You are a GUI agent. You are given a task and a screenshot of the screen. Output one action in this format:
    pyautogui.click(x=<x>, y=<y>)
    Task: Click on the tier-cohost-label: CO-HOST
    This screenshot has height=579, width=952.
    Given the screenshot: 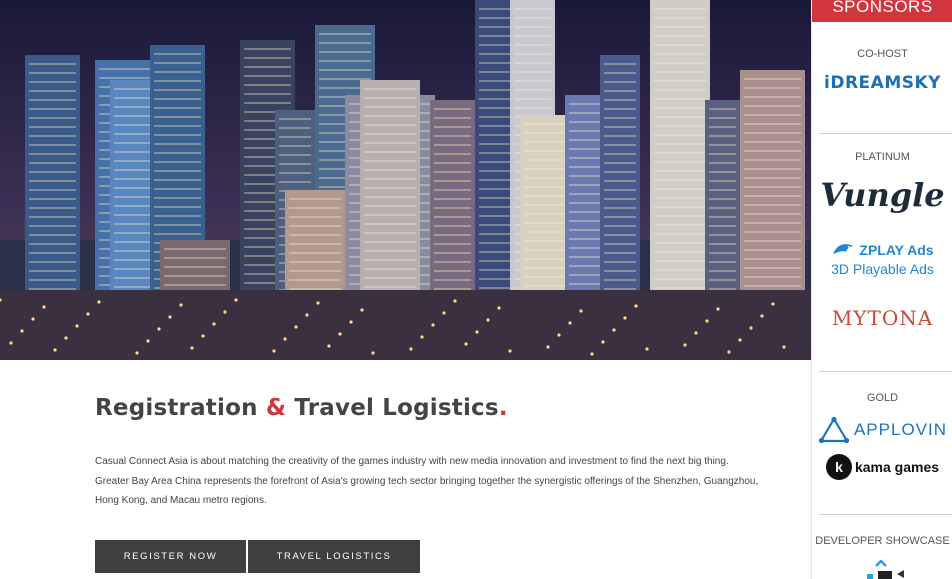 What is the action you would take?
    pyautogui.click(x=882, y=54)
    